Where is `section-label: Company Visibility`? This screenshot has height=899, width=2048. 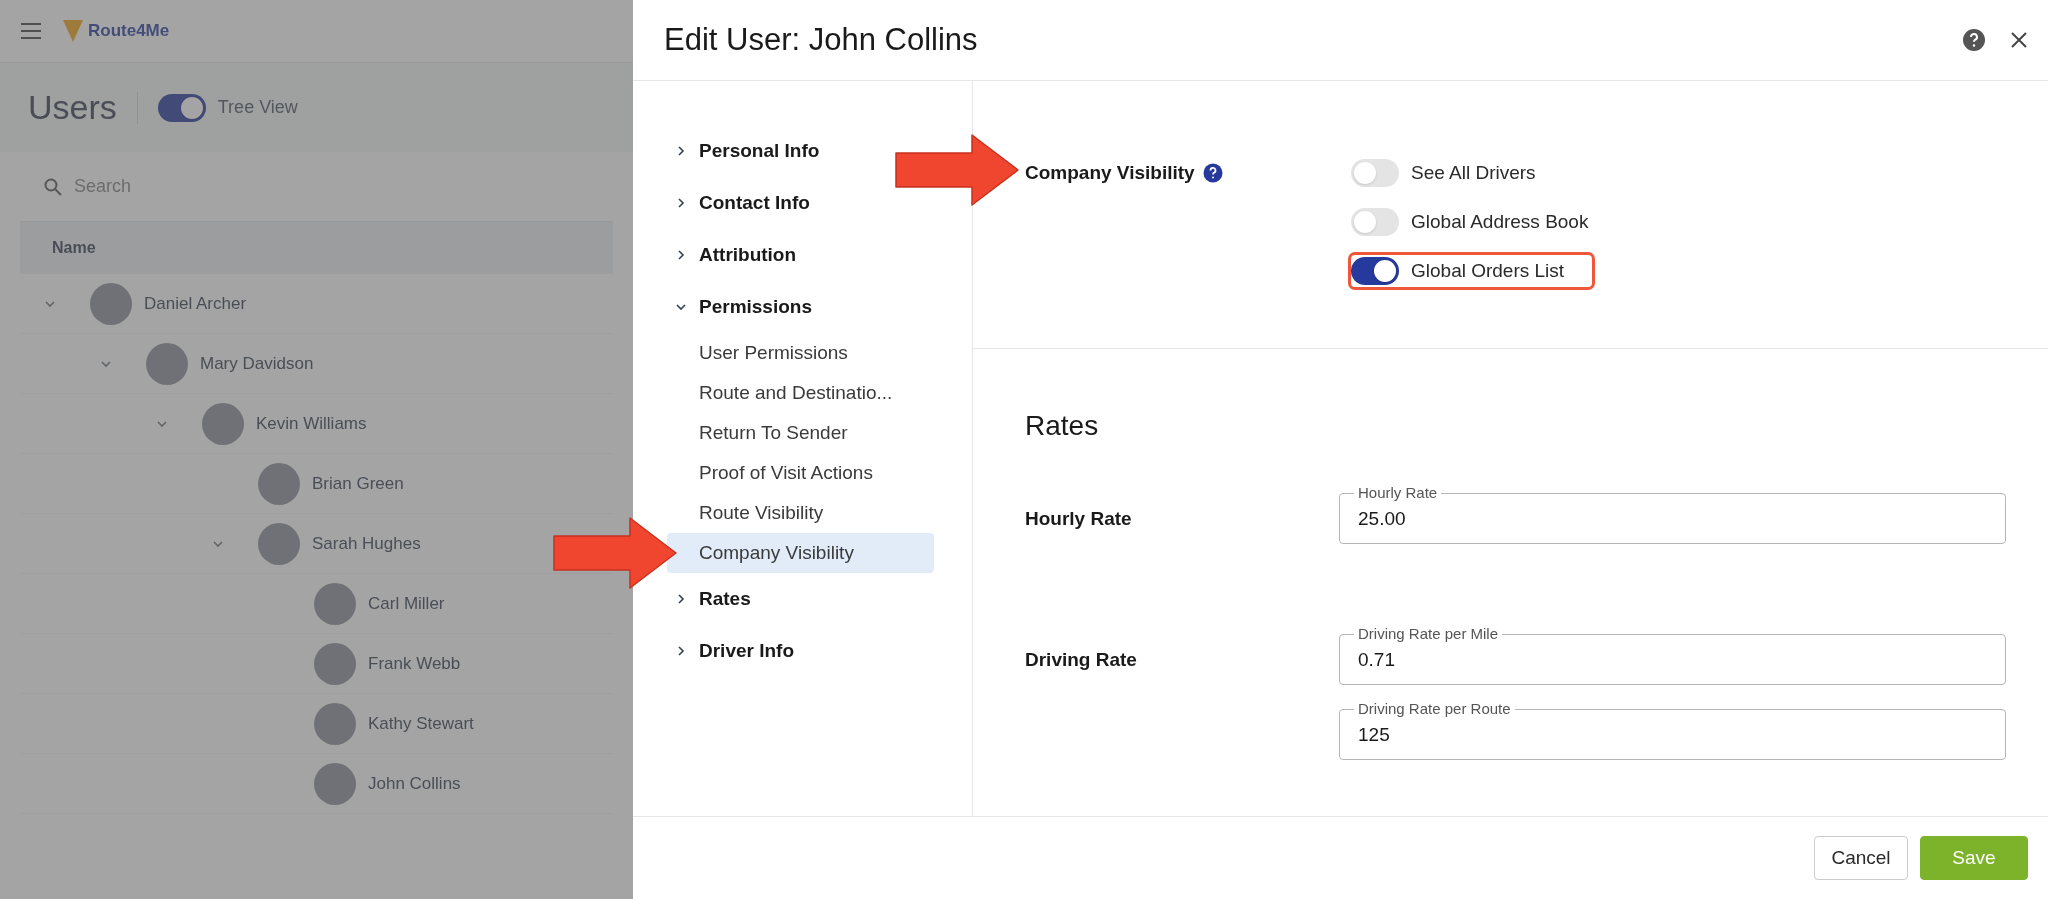 section-label: Company Visibility is located at coordinates (1110, 172).